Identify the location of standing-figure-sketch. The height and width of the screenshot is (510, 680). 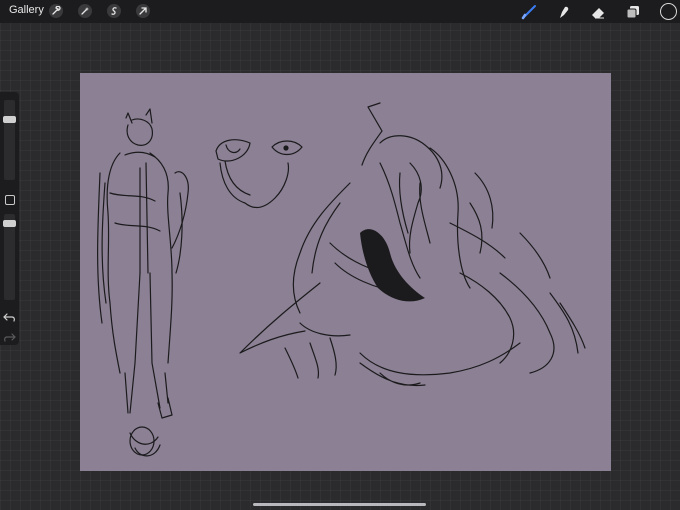
(143, 282).